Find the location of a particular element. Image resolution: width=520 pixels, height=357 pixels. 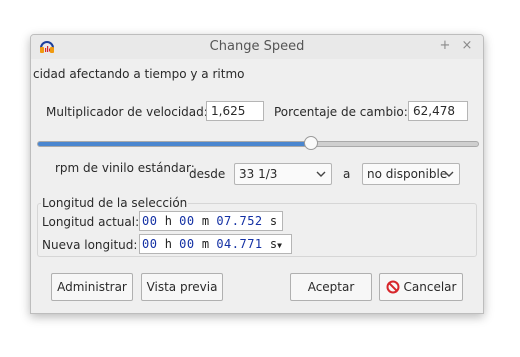

new-hours: 00 is located at coordinates (150, 244).